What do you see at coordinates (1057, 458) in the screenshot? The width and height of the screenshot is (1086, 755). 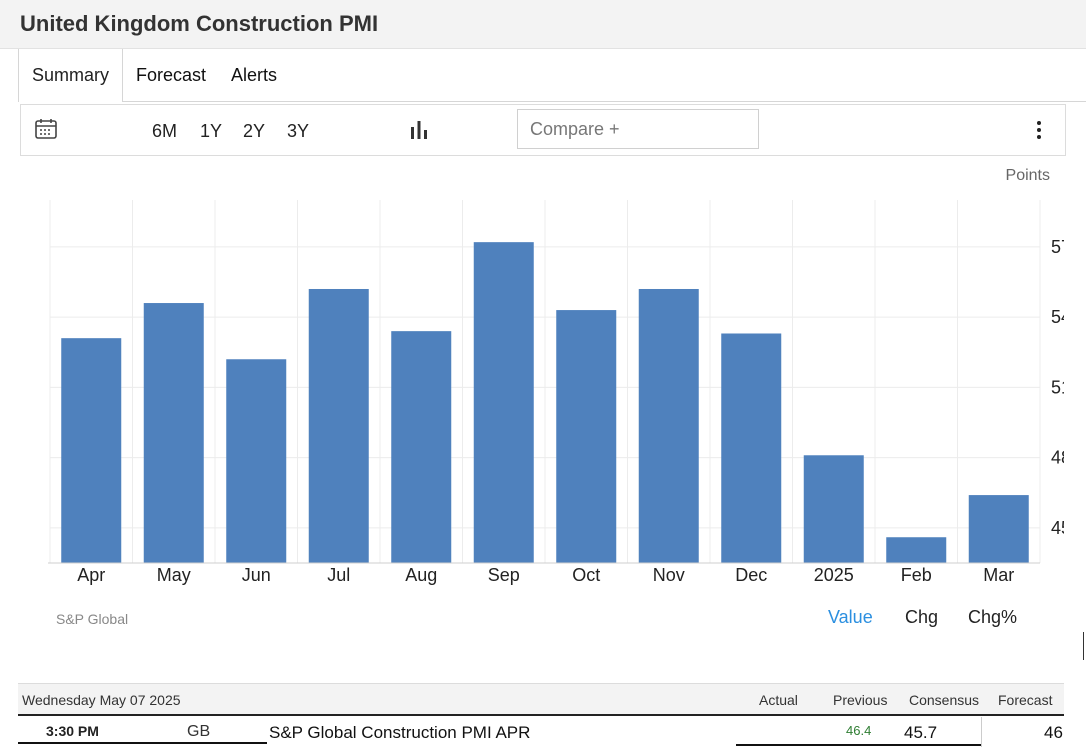 I see `y-tick-label: 48` at bounding box center [1057, 458].